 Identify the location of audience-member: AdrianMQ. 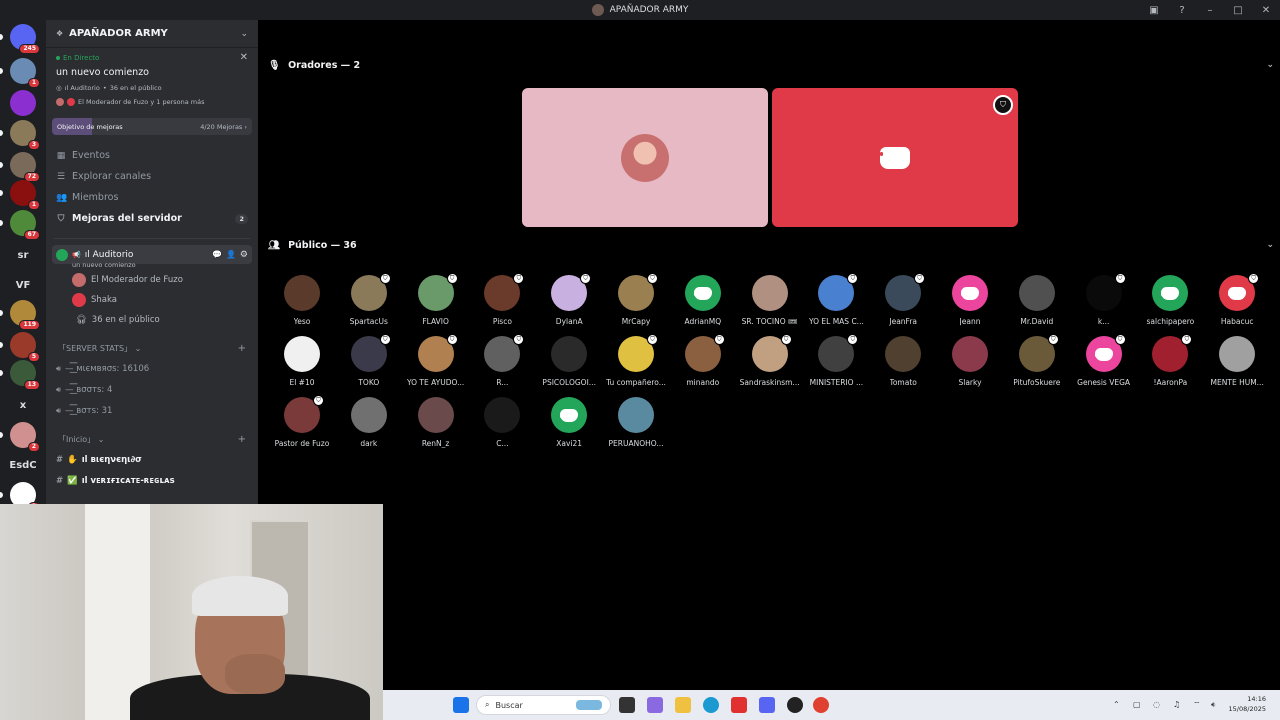
(703, 303).